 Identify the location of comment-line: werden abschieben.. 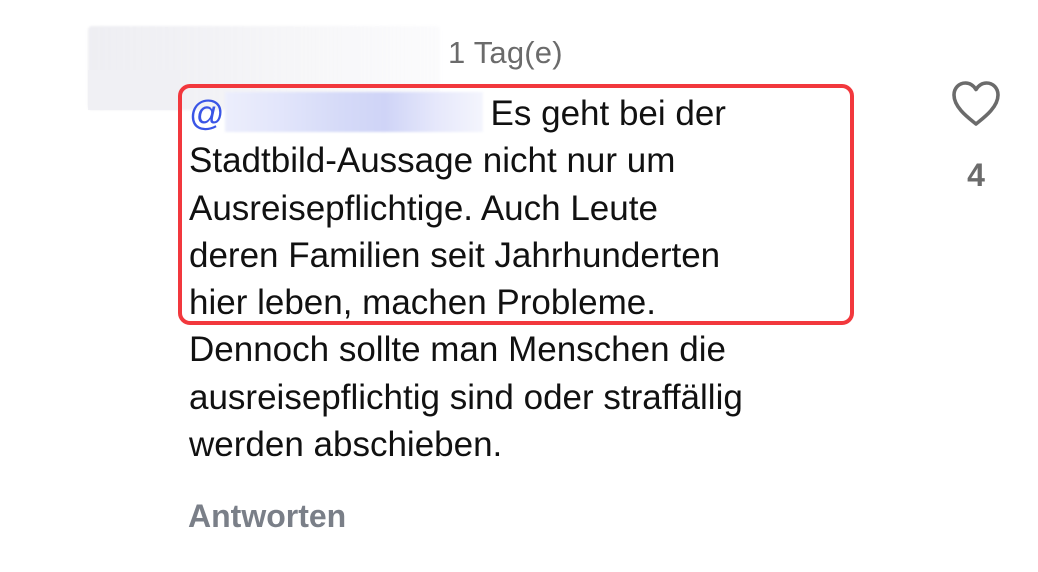
(346, 445).